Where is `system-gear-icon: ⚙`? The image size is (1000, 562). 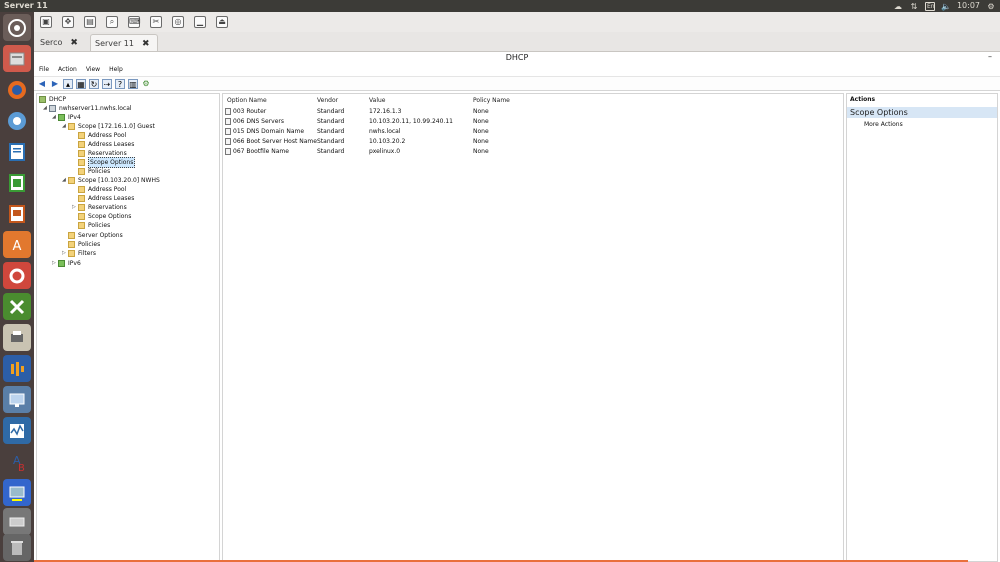
system-gear-icon: ⚙ is located at coordinates (991, 6).